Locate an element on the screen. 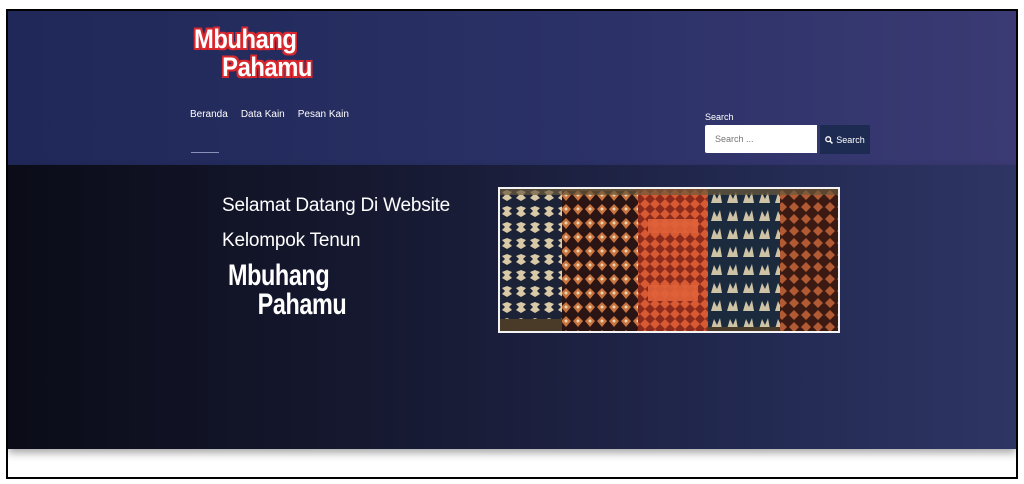 The width and height of the screenshot is (1024, 484). search-button: Search is located at coordinates (845, 139).